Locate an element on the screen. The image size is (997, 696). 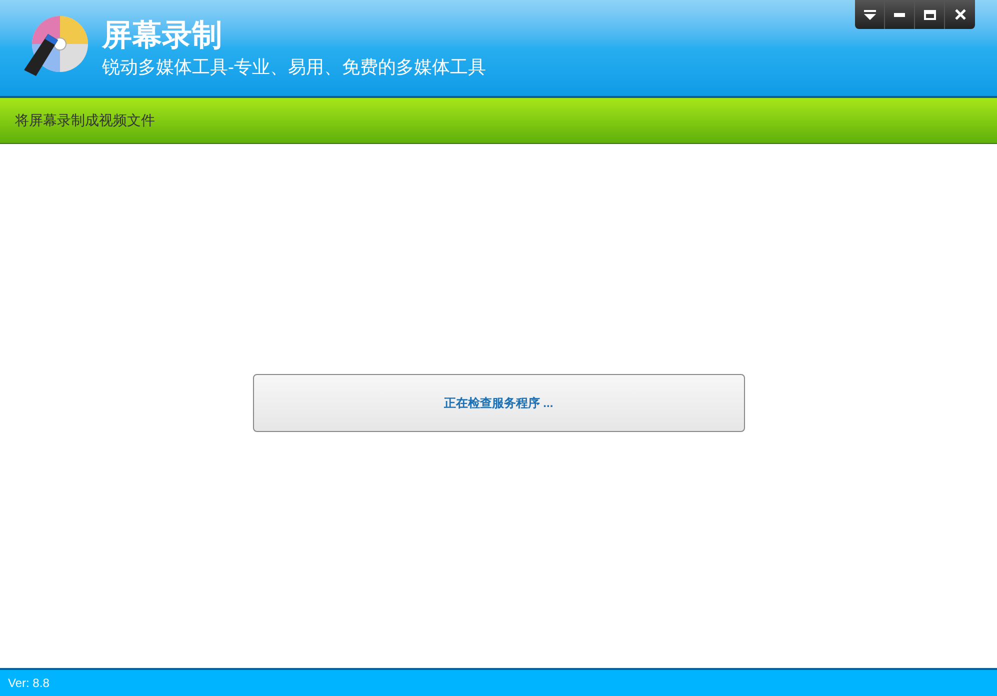
toolbar-label: 将屏幕录制成视频文件 is located at coordinates (85, 120).